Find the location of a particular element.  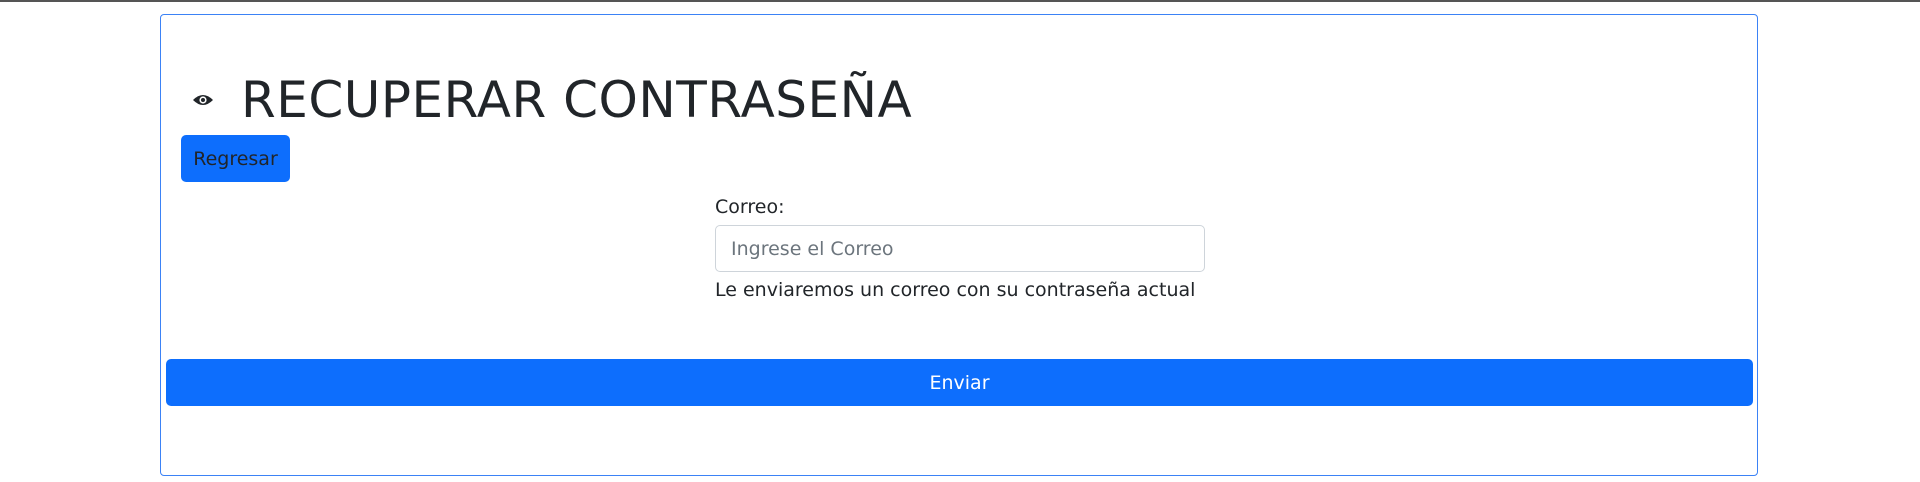

top-divider is located at coordinates (960, 1).